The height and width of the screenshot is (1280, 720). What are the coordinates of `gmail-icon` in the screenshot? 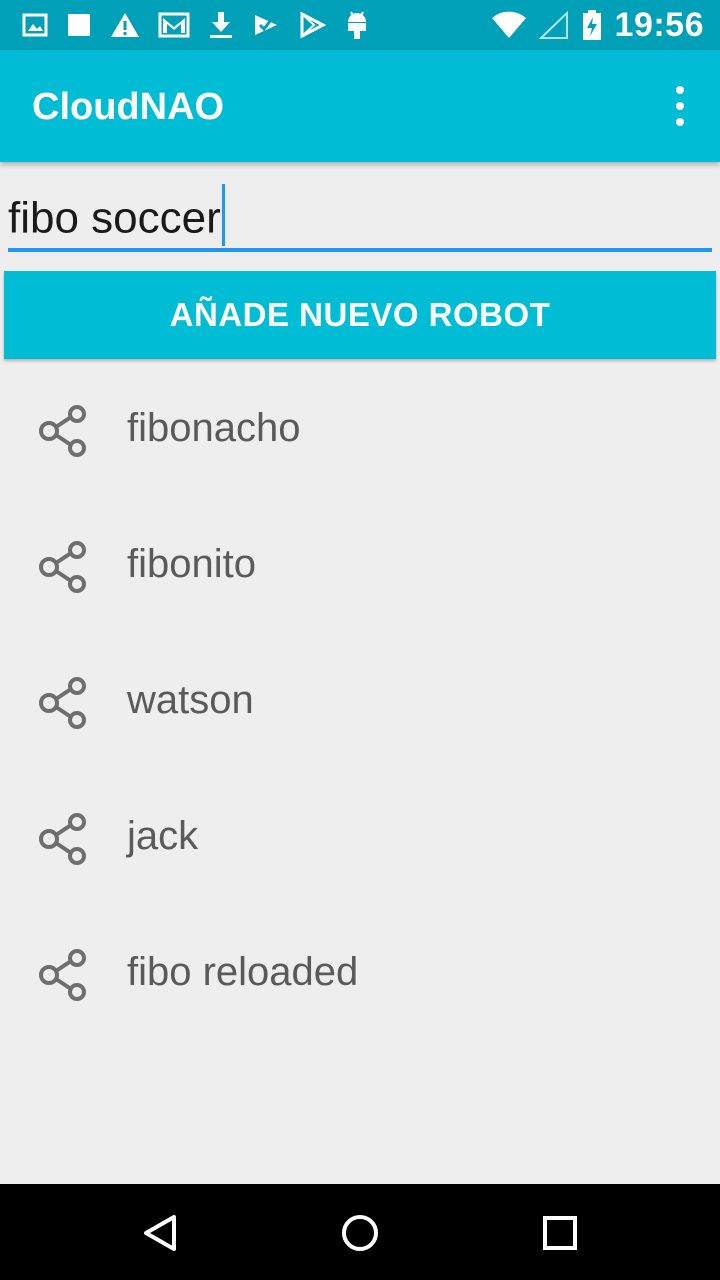 It's located at (174, 25).